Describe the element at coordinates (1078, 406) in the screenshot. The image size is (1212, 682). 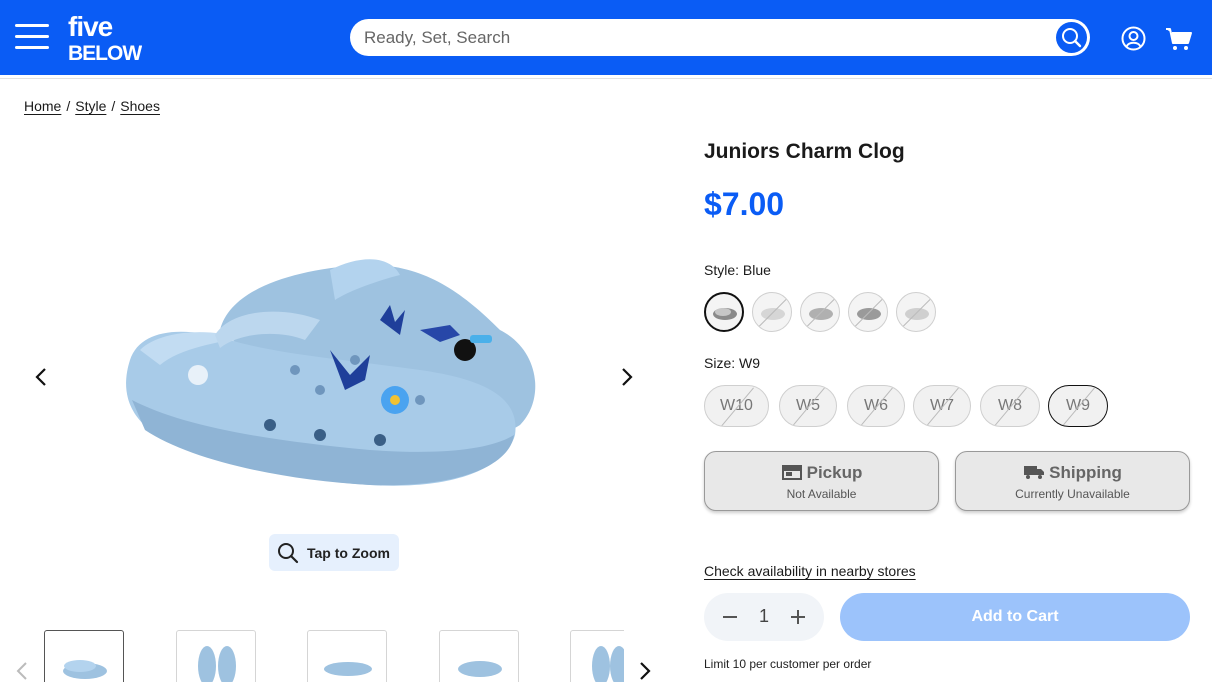
I see `size-option: W9` at that location.